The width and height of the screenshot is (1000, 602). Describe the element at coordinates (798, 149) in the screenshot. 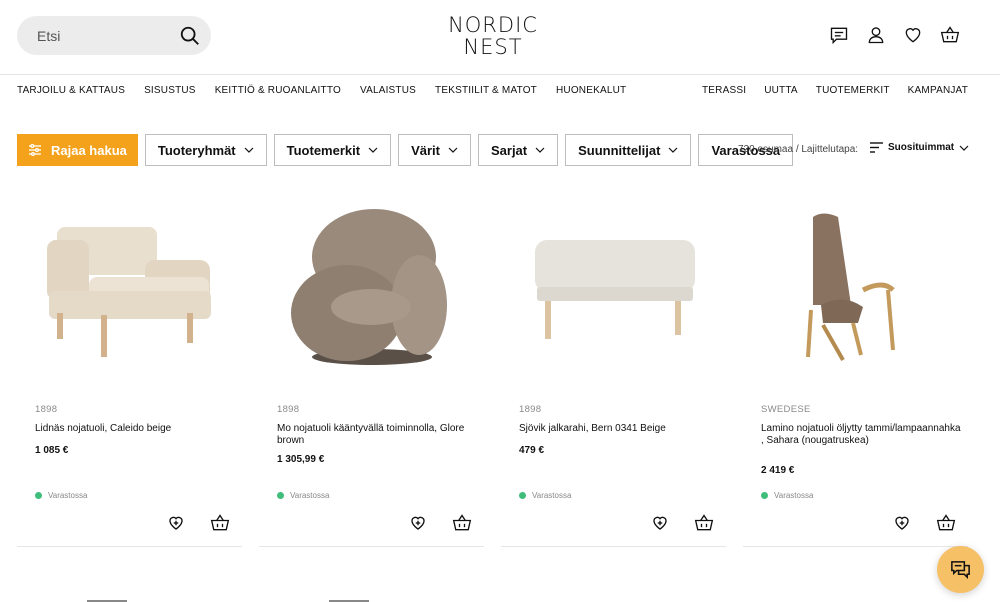

I see `results-count: 720 osumaa / Lajittelutapa:` at that location.